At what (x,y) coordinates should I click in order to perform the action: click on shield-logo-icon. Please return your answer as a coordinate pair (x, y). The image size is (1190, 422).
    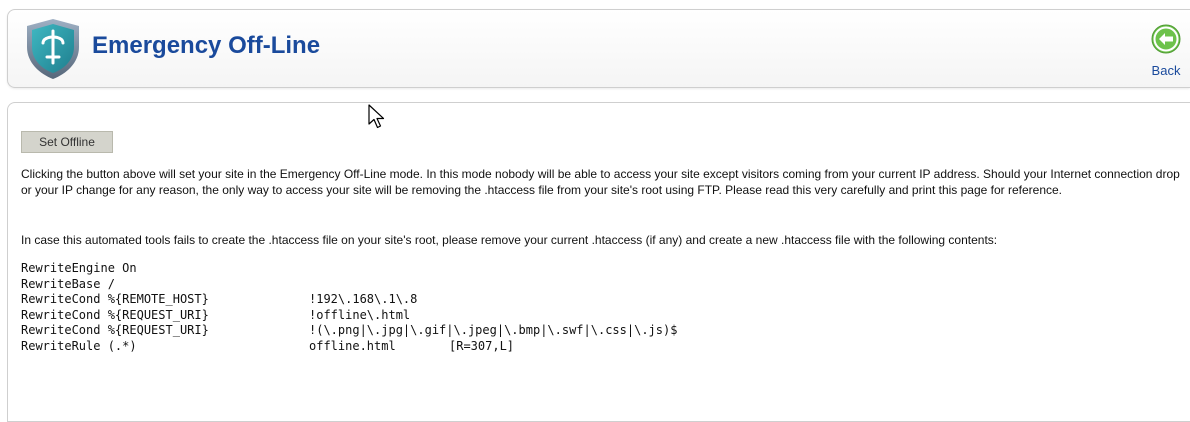
    Looking at the image, I should click on (53, 49).